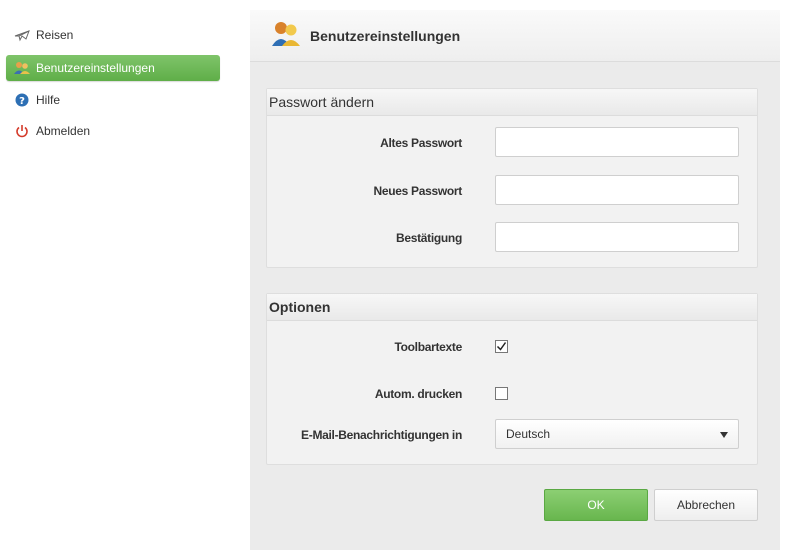  What do you see at coordinates (385, 35) in the screenshot?
I see `page-title: Benutzereinstellungen` at bounding box center [385, 35].